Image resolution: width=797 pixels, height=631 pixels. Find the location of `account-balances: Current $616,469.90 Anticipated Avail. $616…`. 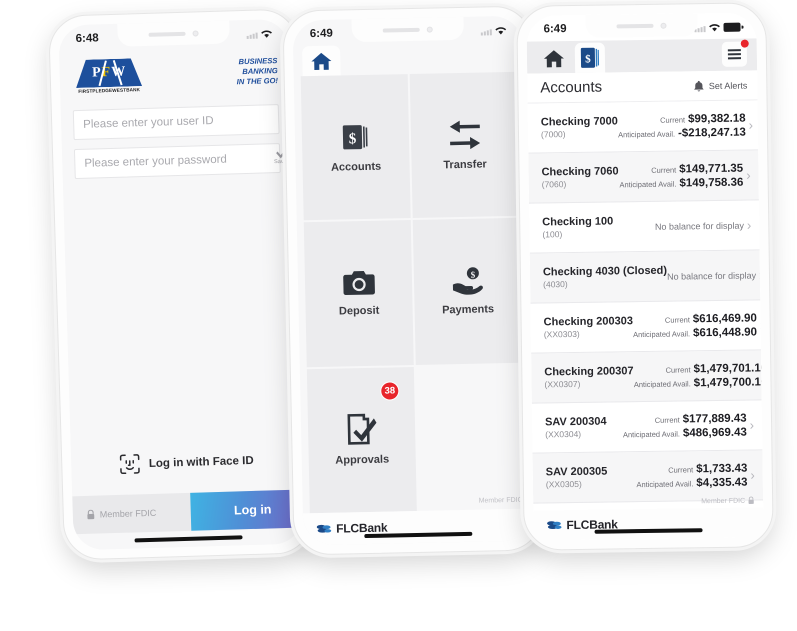

account-balances: Current $616,469.90 Anticipated Avail. $616… is located at coordinates (698, 326).